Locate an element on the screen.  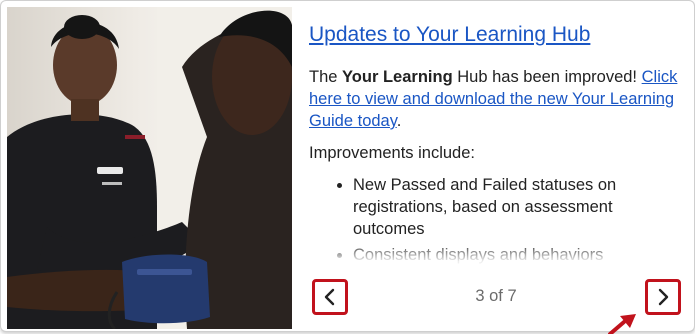
previous-button is located at coordinates (330, 297).